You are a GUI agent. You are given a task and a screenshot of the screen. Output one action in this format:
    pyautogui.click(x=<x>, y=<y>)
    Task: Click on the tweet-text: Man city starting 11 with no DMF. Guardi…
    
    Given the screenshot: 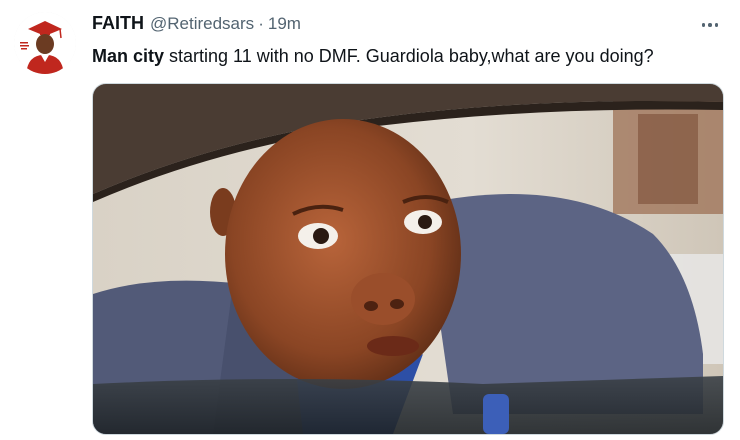 What is the action you would take?
    pyautogui.click(x=402, y=56)
    